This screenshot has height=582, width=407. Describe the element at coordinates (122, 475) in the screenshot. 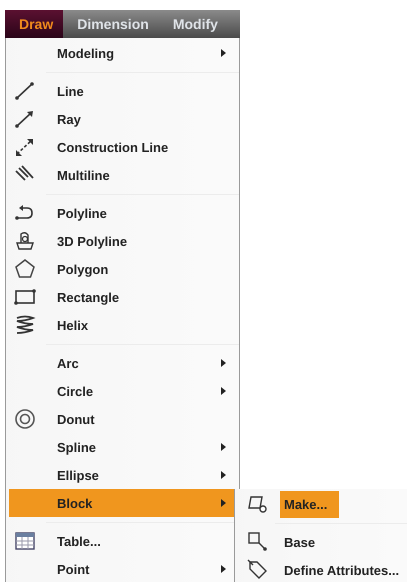

I see `menu-item: Ellipse` at that location.